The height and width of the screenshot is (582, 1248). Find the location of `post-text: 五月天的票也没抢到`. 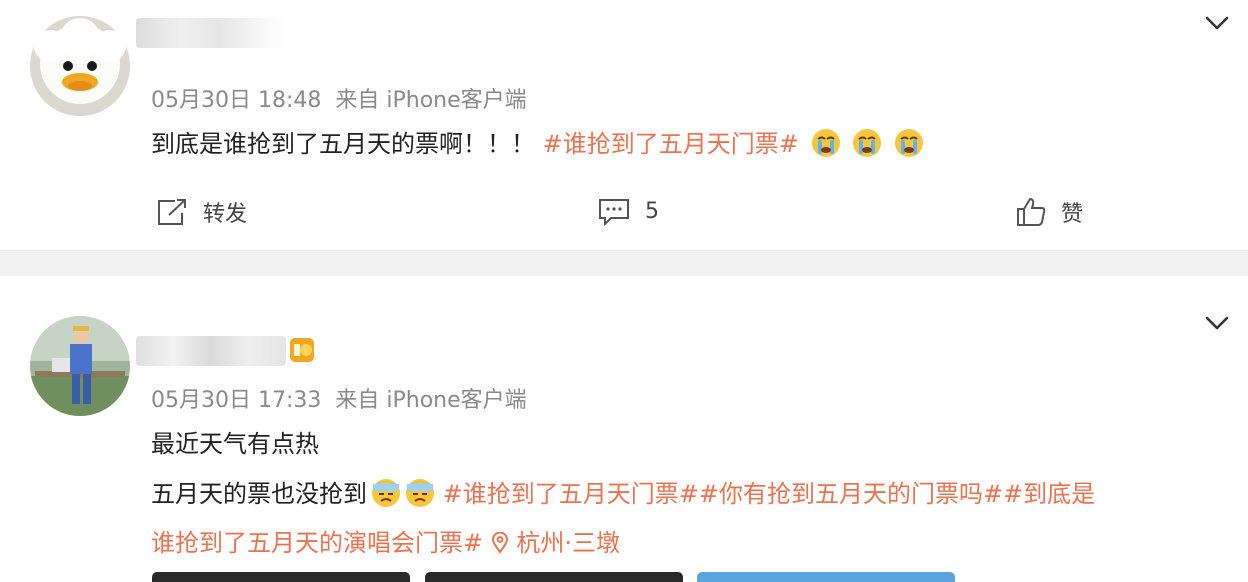

post-text: 五月天的票也没抢到 is located at coordinates (259, 494).